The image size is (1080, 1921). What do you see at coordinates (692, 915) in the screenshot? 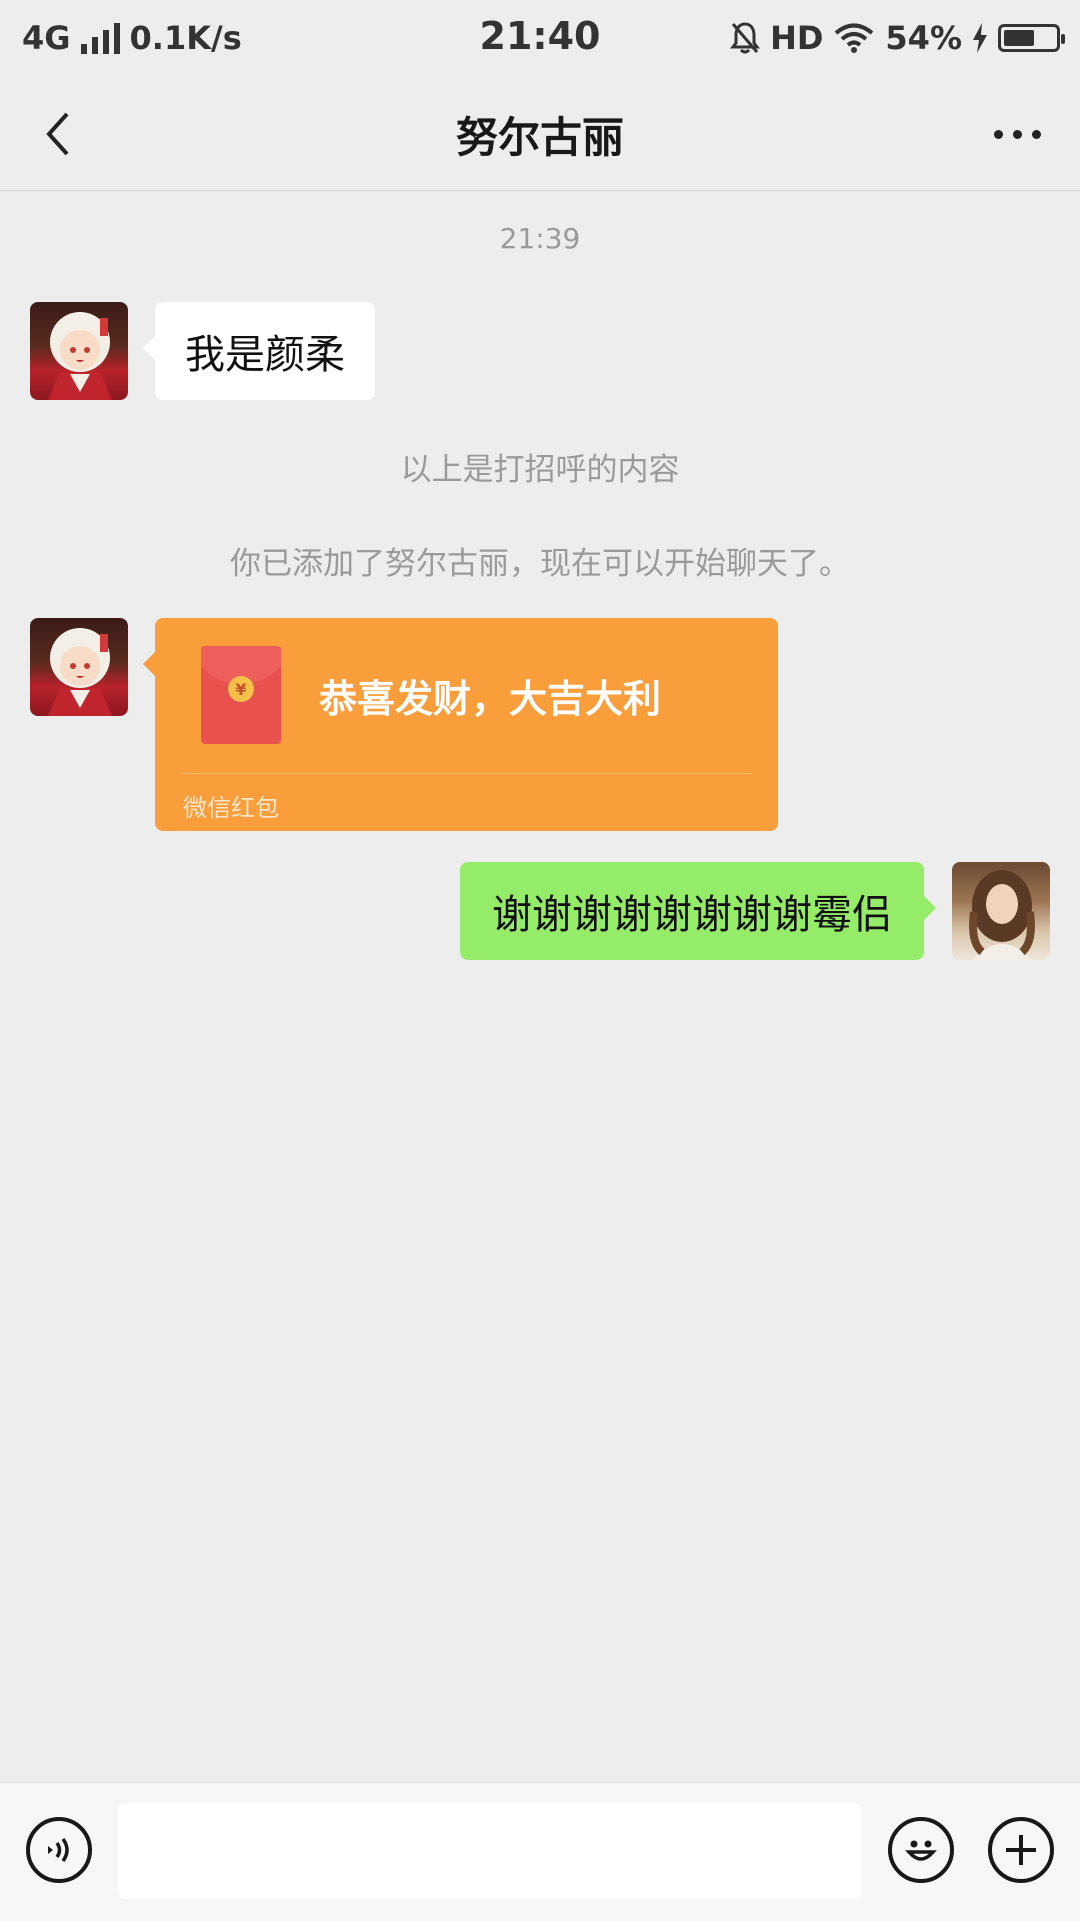
I see `message-text: 谢谢谢谢谢谢谢谢霉侣` at bounding box center [692, 915].